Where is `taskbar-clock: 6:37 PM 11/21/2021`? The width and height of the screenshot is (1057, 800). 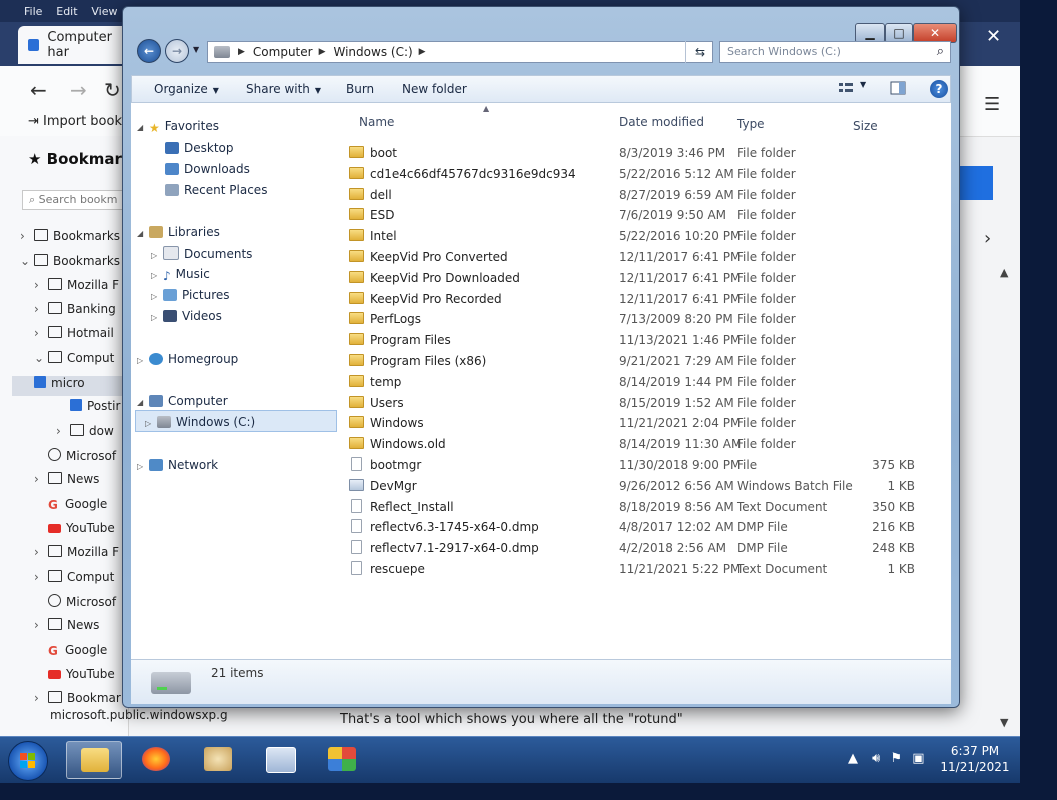 taskbar-clock: 6:37 PM 11/21/2021 is located at coordinates (975, 759).